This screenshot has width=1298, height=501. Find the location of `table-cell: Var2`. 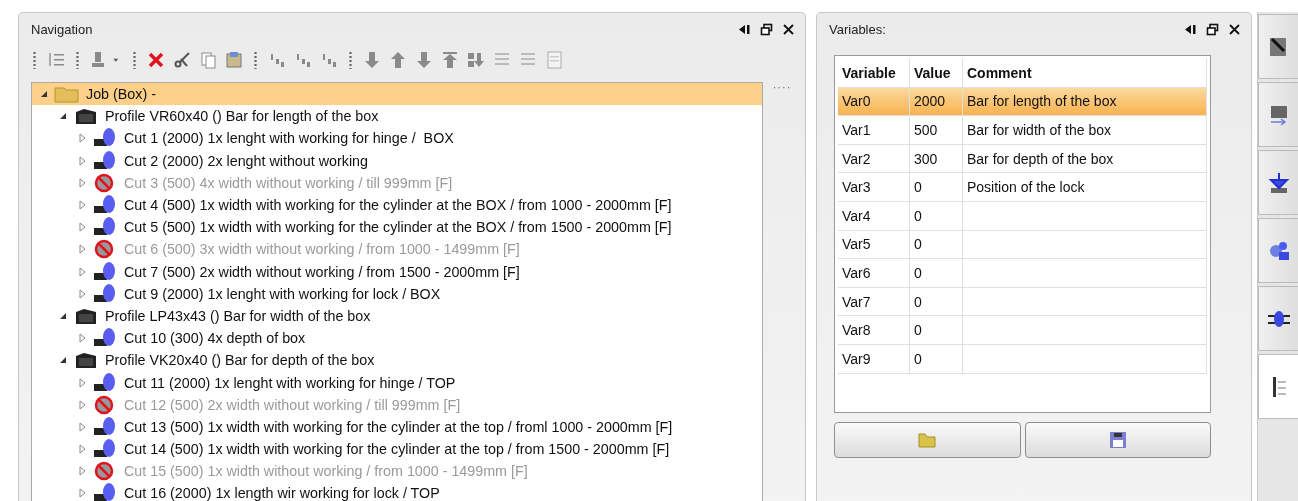

table-cell: Var2 is located at coordinates (874, 158).